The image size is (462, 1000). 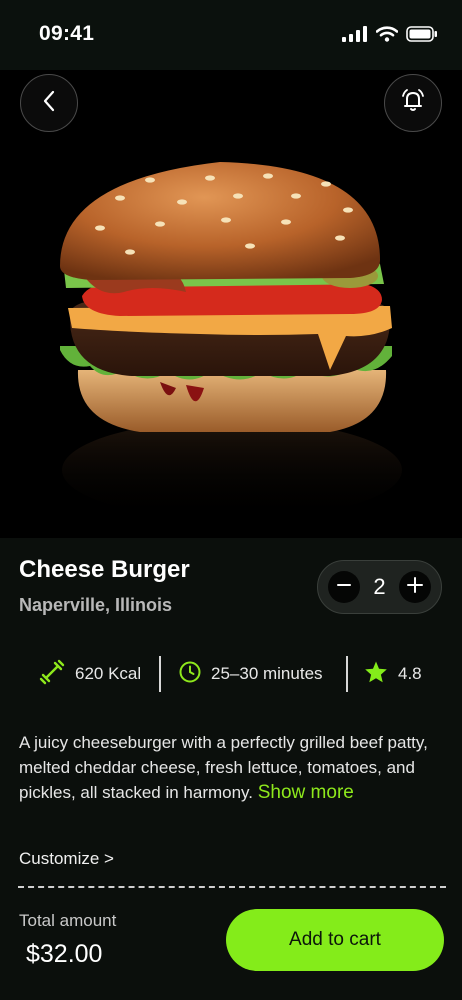 What do you see at coordinates (232, 887) in the screenshot?
I see `dashed-divider` at bounding box center [232, 887].